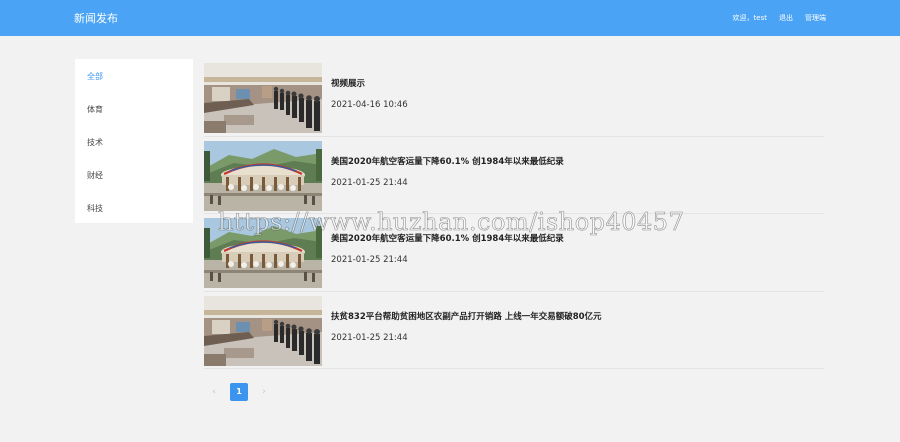 Image resolution: width=900 pixels, height=442 pixels. What do you see at coordinates (750, 18) in the screenshot?
I see `welcome-user-link: 欢迎，test` at bounding box center [750, 18].